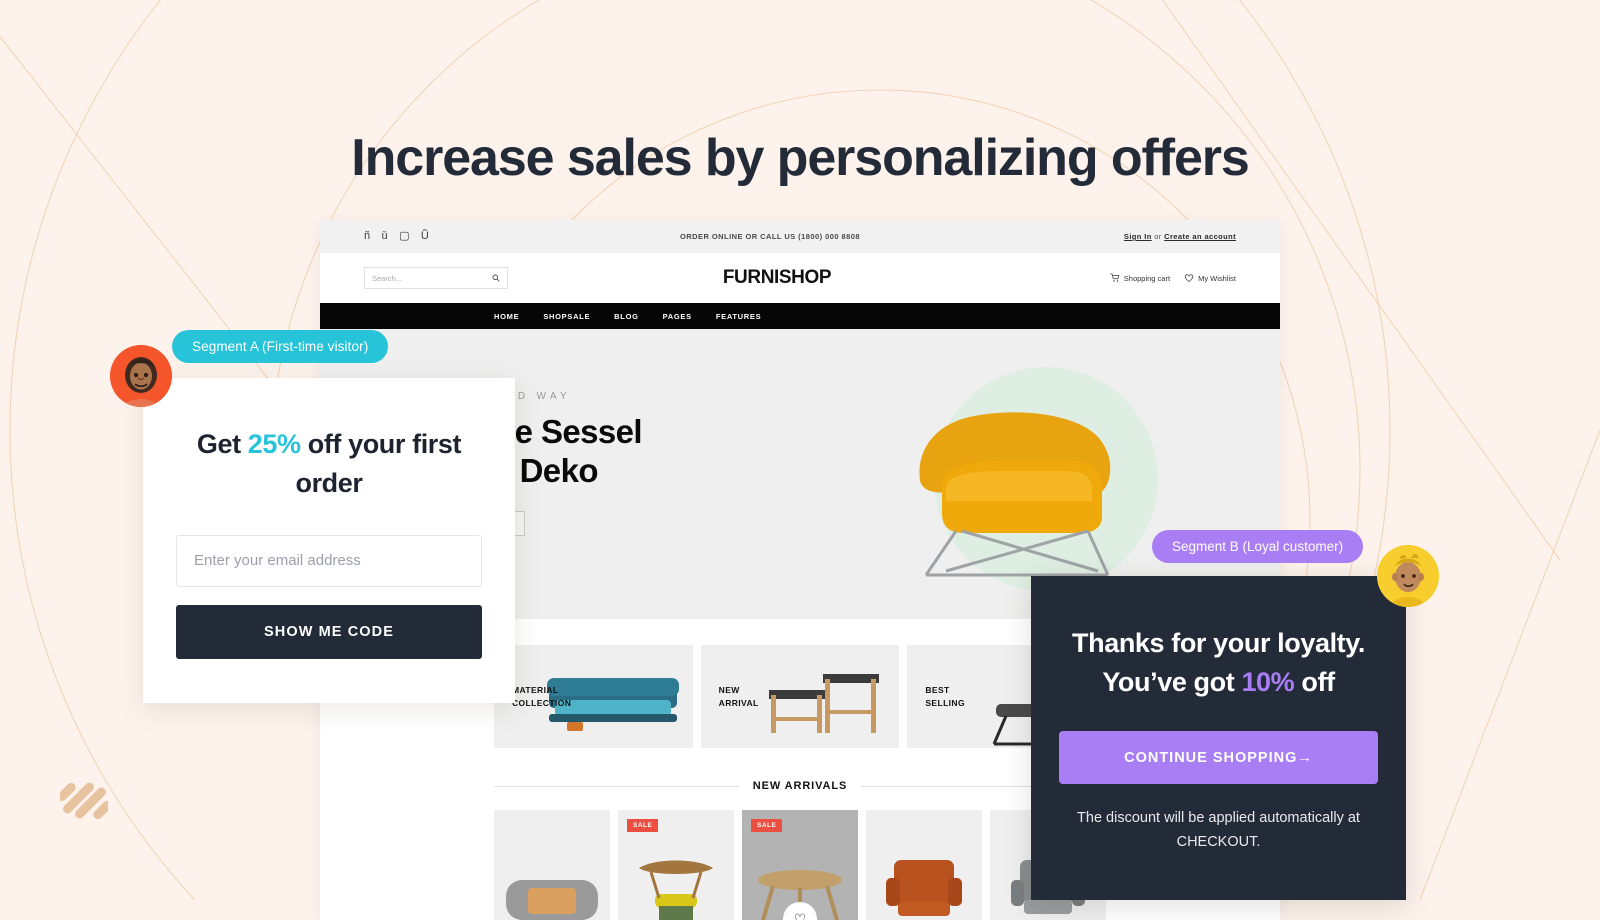 The height and width of the screenshot is (920, 1600). What do you see at coordinates (222, 444) in the screenshot?
I see `headline-prefix: Get` at bounding box center [222, 444].